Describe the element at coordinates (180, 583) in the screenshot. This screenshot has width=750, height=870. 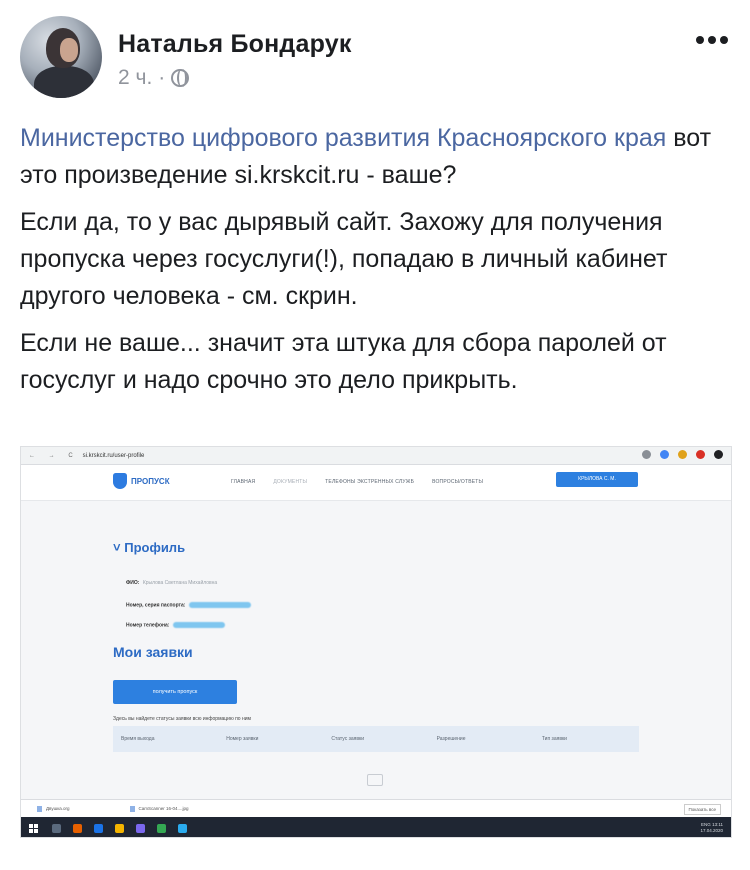
I see `fio-value: Крылова Светлана Михайловна` at that location.